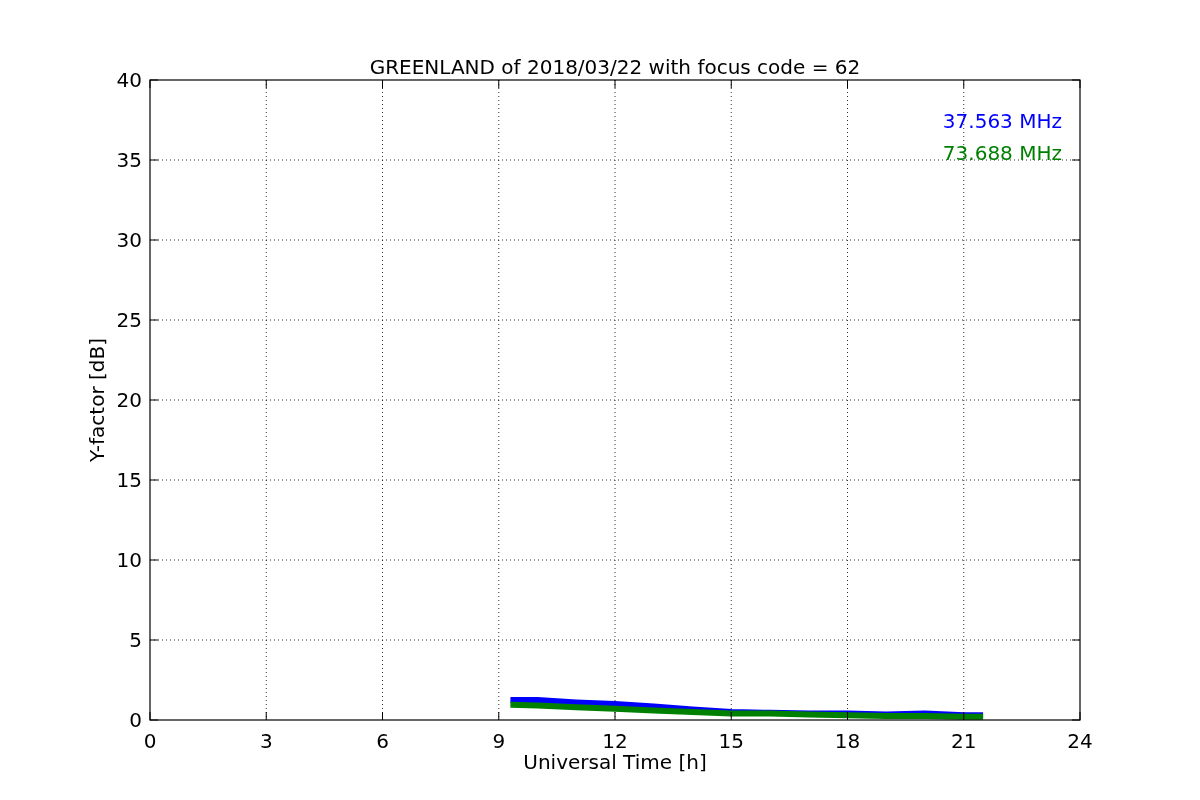 This screenshot has height=800, width=1200. Describe the element at coordinates (129, 240) in the screenshot. I see `y-tick-label: 30` at that location.